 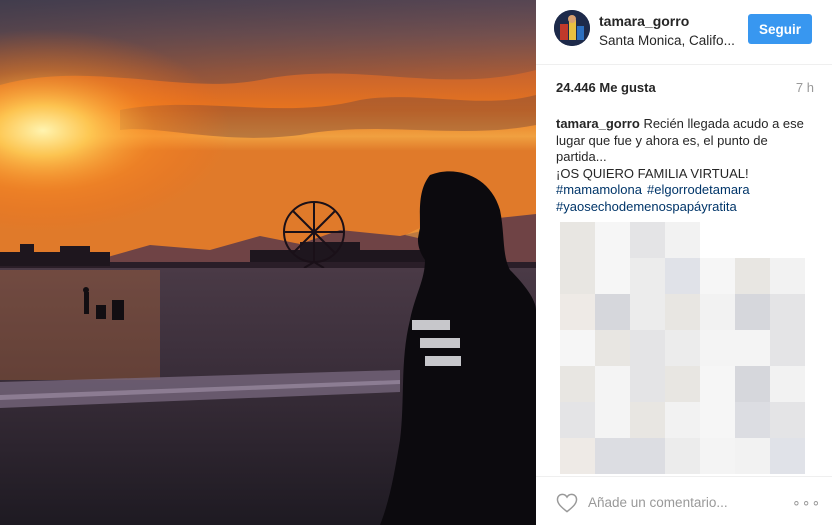 I want to click on hashtag-link: #yaosechodemenospapáyratita, so click(x=687, y=207).